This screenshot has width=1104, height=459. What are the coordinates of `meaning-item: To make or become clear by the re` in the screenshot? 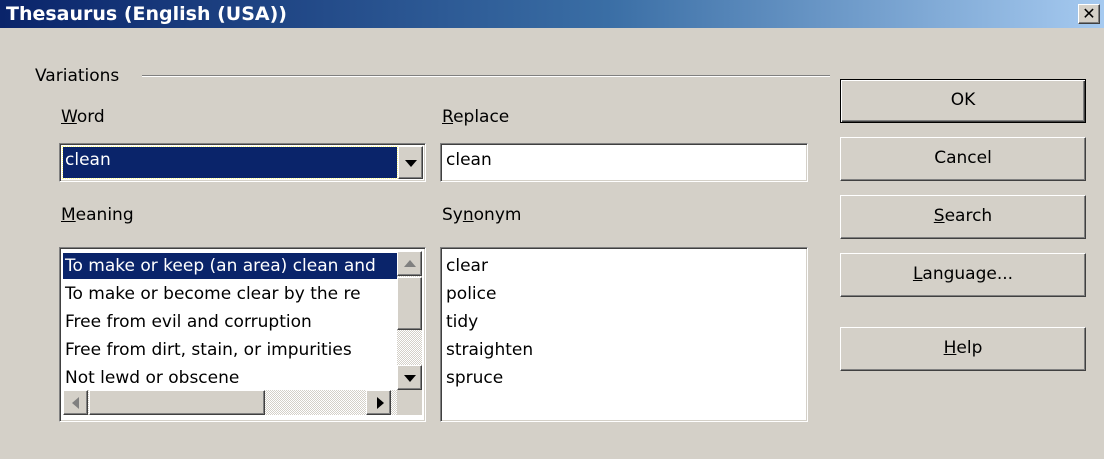 It's located at (230, 294).